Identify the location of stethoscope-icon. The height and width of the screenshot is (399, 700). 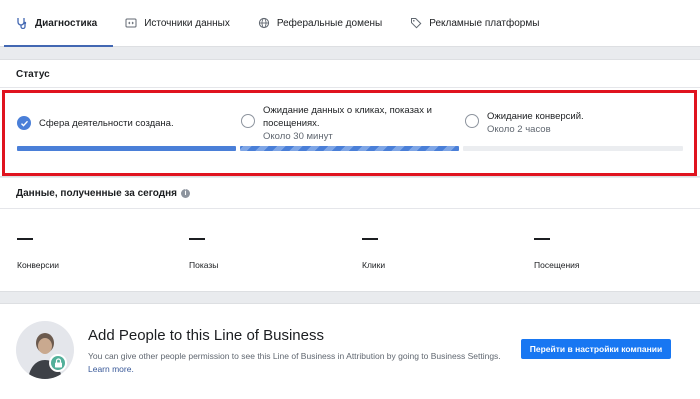
(22, 23).